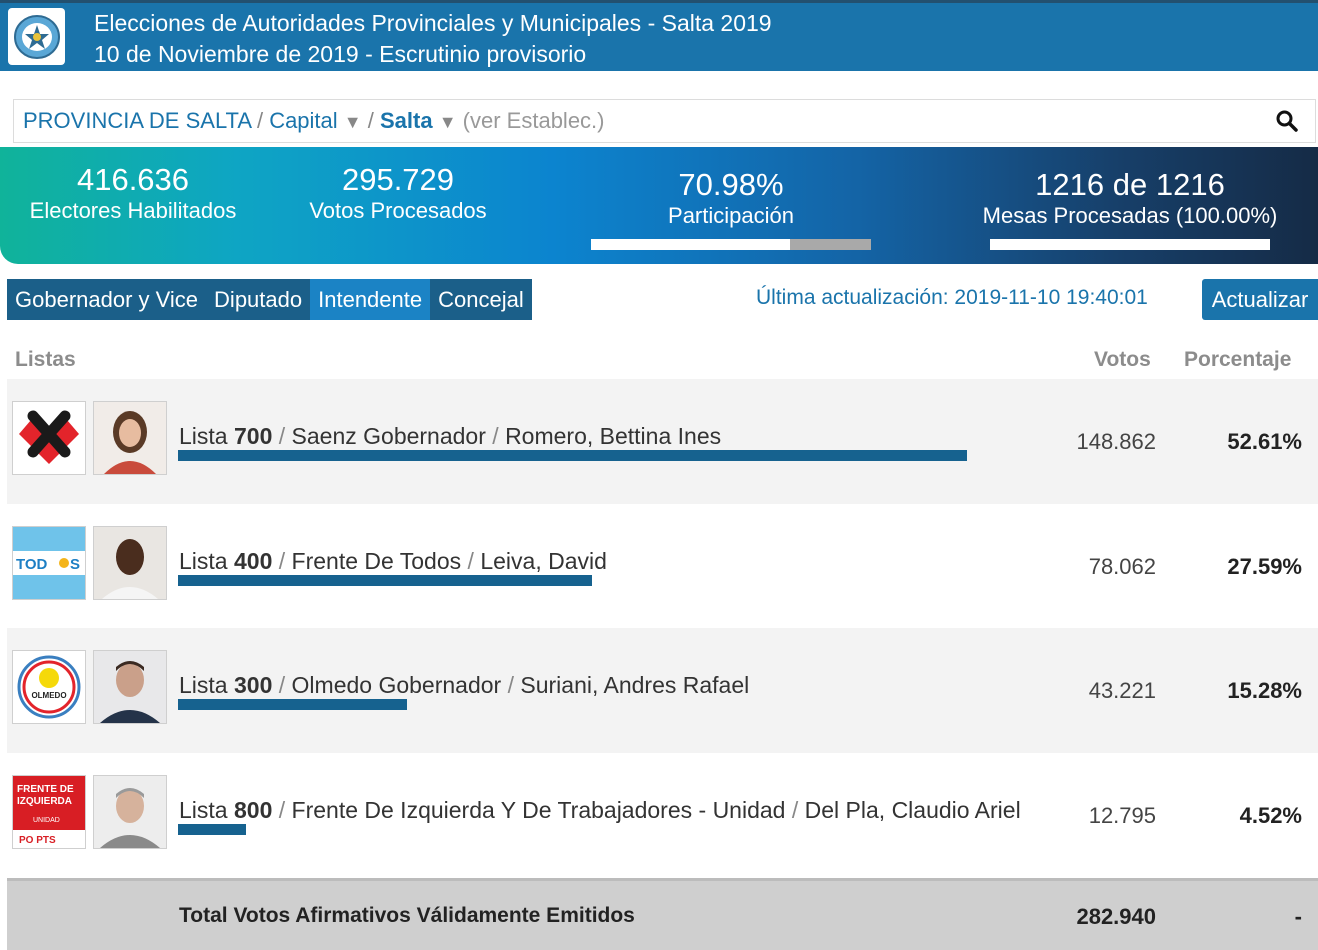 The width and height of the screenshot is (1318, 950). I want to click on list-number: 400, so click(253, 560).